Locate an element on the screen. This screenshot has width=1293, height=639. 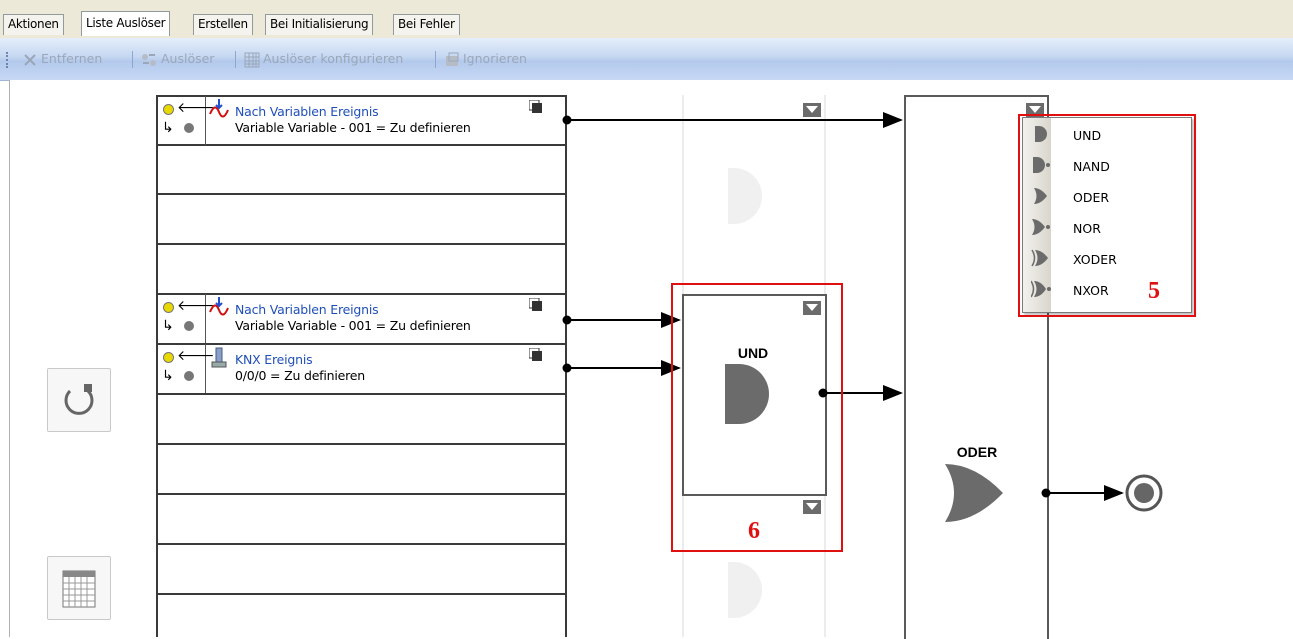
annotation-number: 5 is located at coordinates (1154, 291).